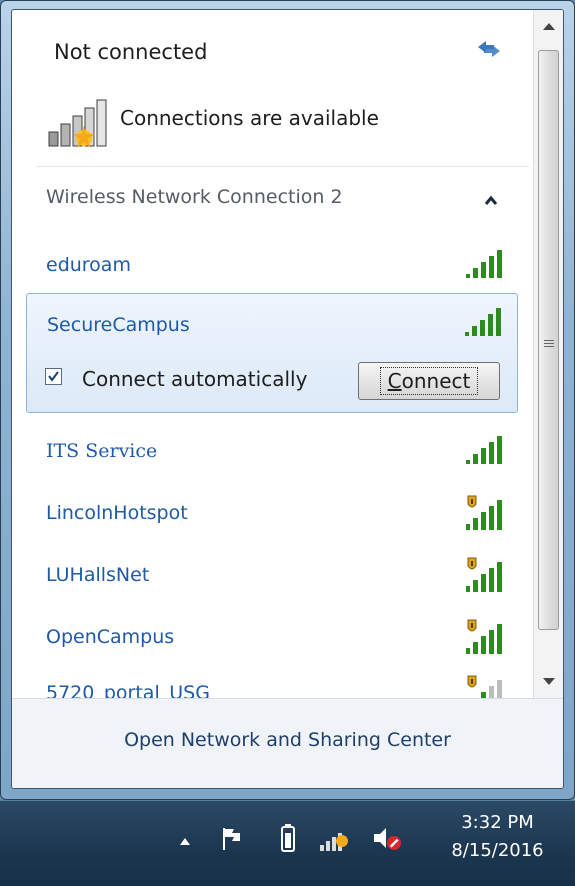 Image resolution: width=575 pixels, height=886 pixels. I want to click on network-name: SecureCampus, so click(118, 325).